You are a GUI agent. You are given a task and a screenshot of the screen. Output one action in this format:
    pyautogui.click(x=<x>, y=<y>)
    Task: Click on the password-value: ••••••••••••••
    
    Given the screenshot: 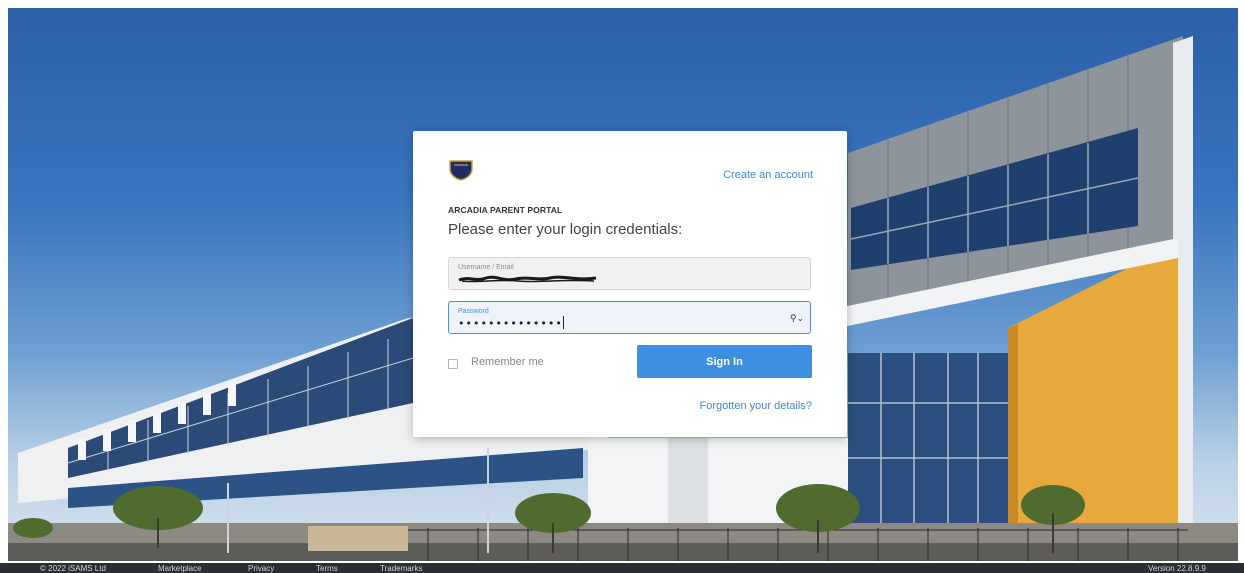 What is the action you would take?
    pyautogui.click(x=510, y=323)
    